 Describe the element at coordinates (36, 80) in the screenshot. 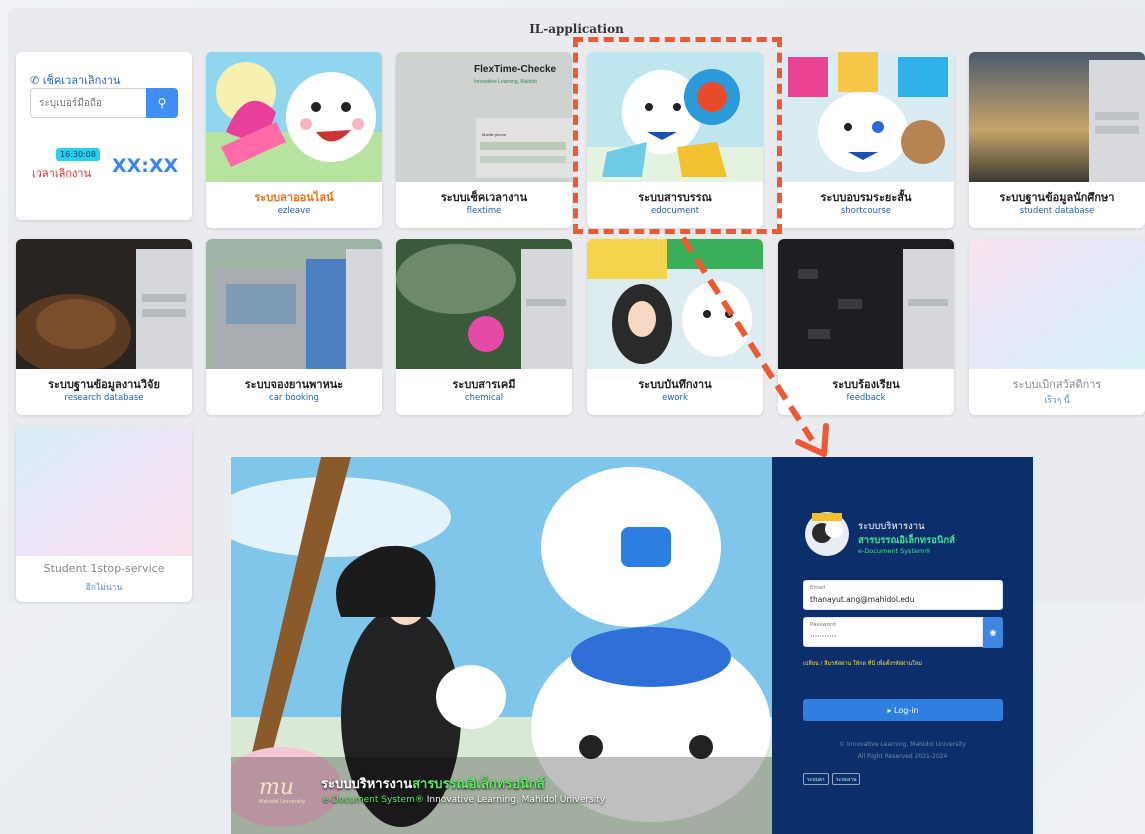

I see `phone-icon: ✆` at that location.